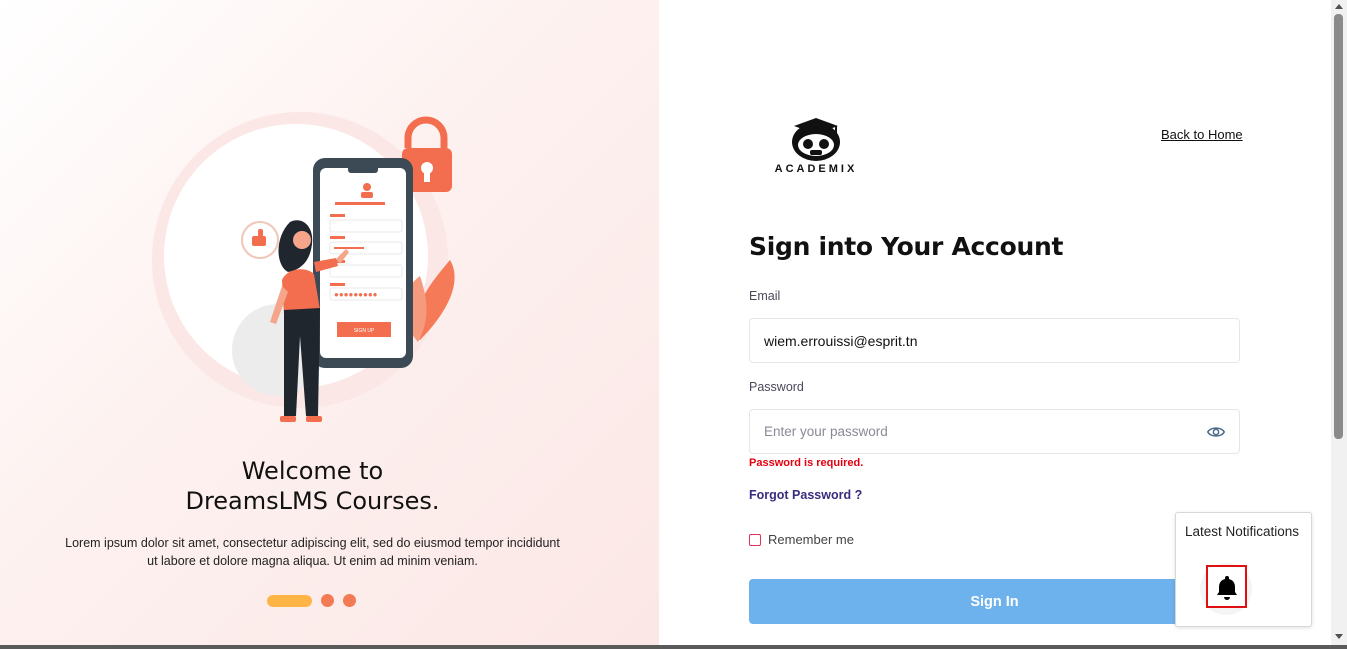  Describe the element at coordinates (364, 331) in the screenshot. I see `svg-text: SIGN UP` at that location.